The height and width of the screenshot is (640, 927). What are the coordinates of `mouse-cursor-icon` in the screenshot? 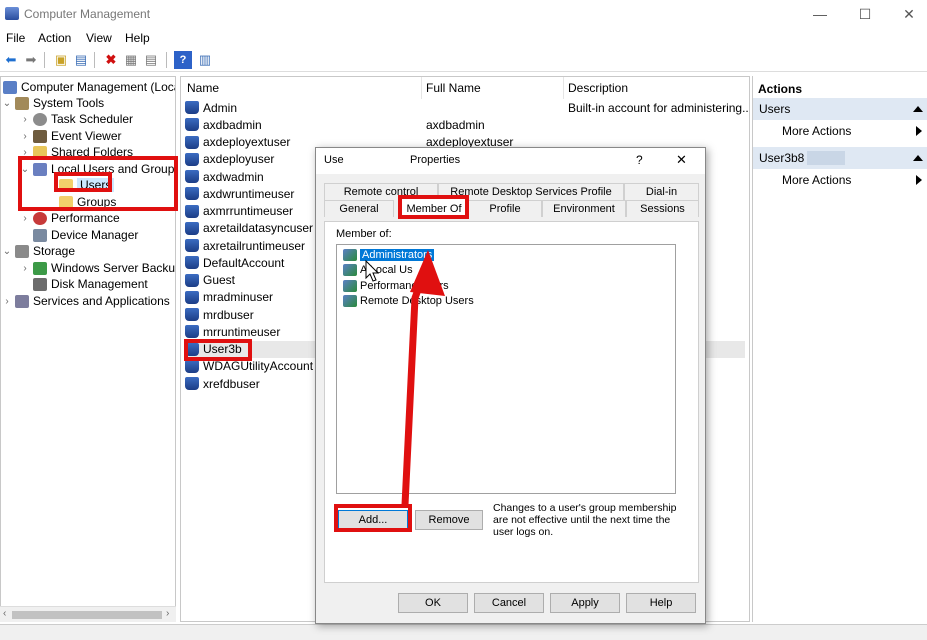 It's located at (372, 270).